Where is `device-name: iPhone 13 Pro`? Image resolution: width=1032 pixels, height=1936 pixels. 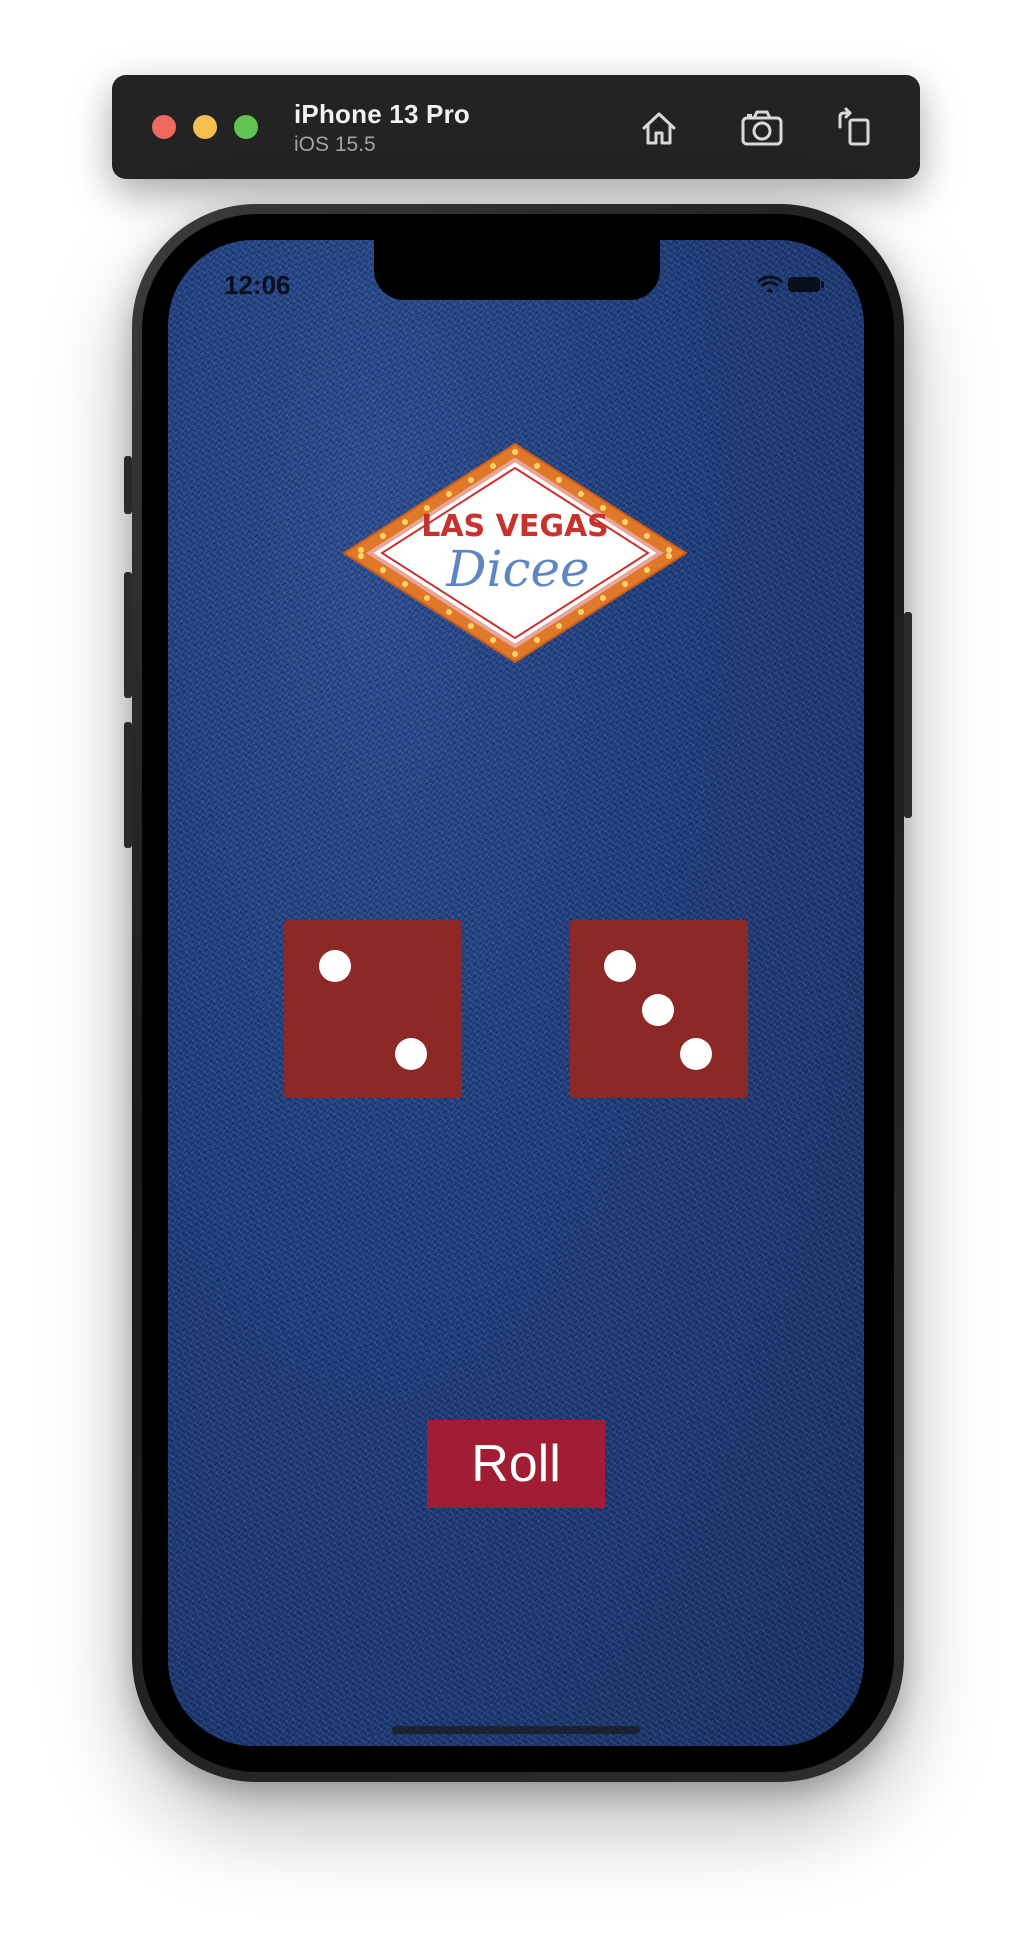 device-name: iPhone 13 Pro is located at coordinates (382, 114).